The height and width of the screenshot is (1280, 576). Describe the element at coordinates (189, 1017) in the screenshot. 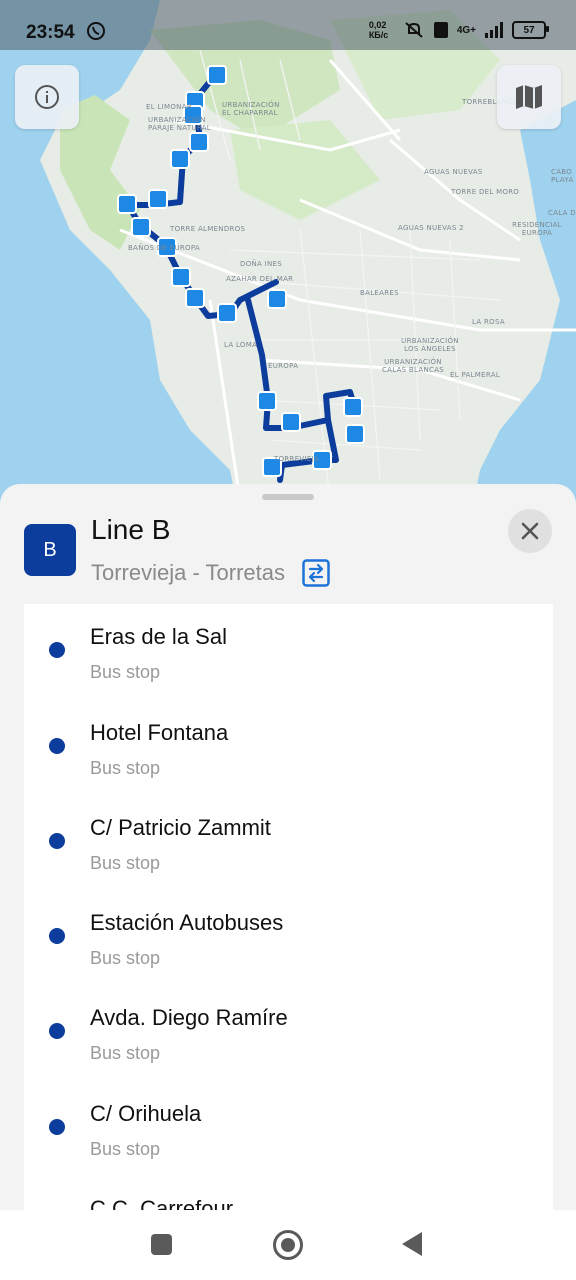

I see `stop-name: Avda. Diego Ramíre` at that location.